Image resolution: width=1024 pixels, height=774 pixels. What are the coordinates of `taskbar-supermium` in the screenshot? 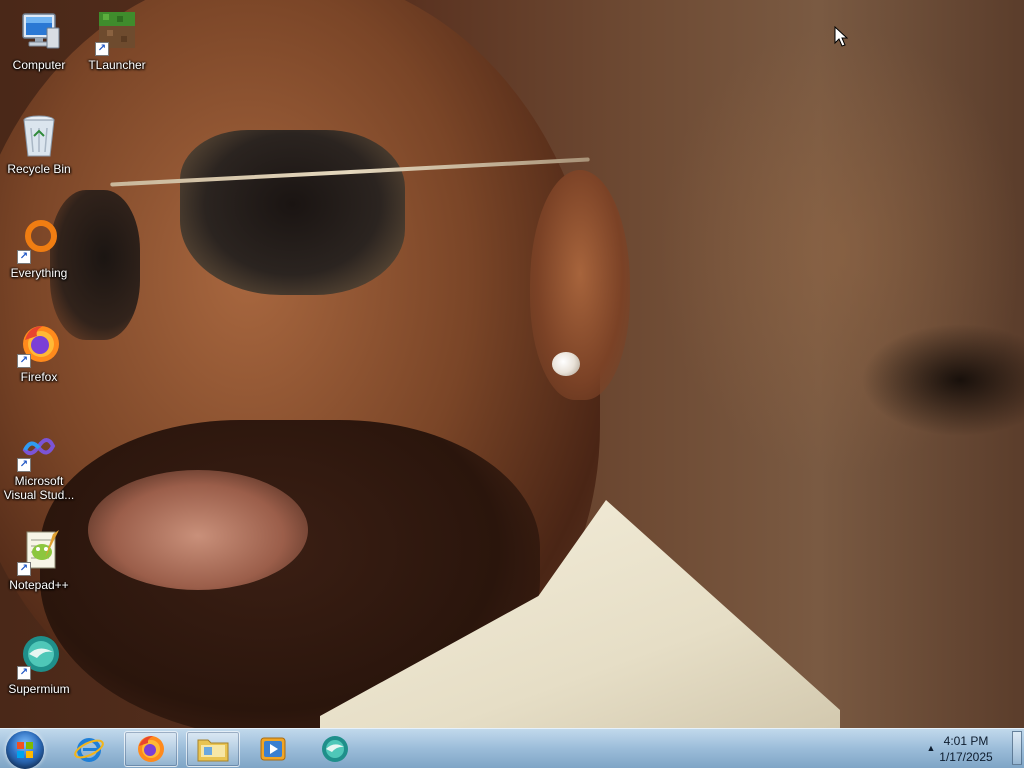 It's located at (335, 749).